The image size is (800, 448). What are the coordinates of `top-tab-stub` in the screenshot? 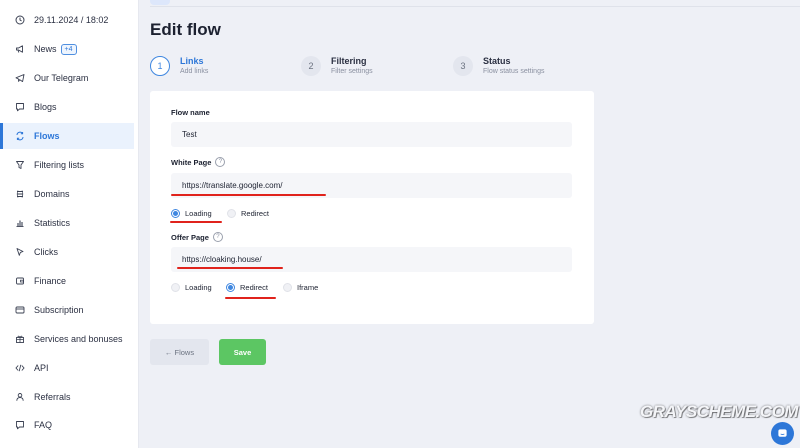 It's located at (160, 2).